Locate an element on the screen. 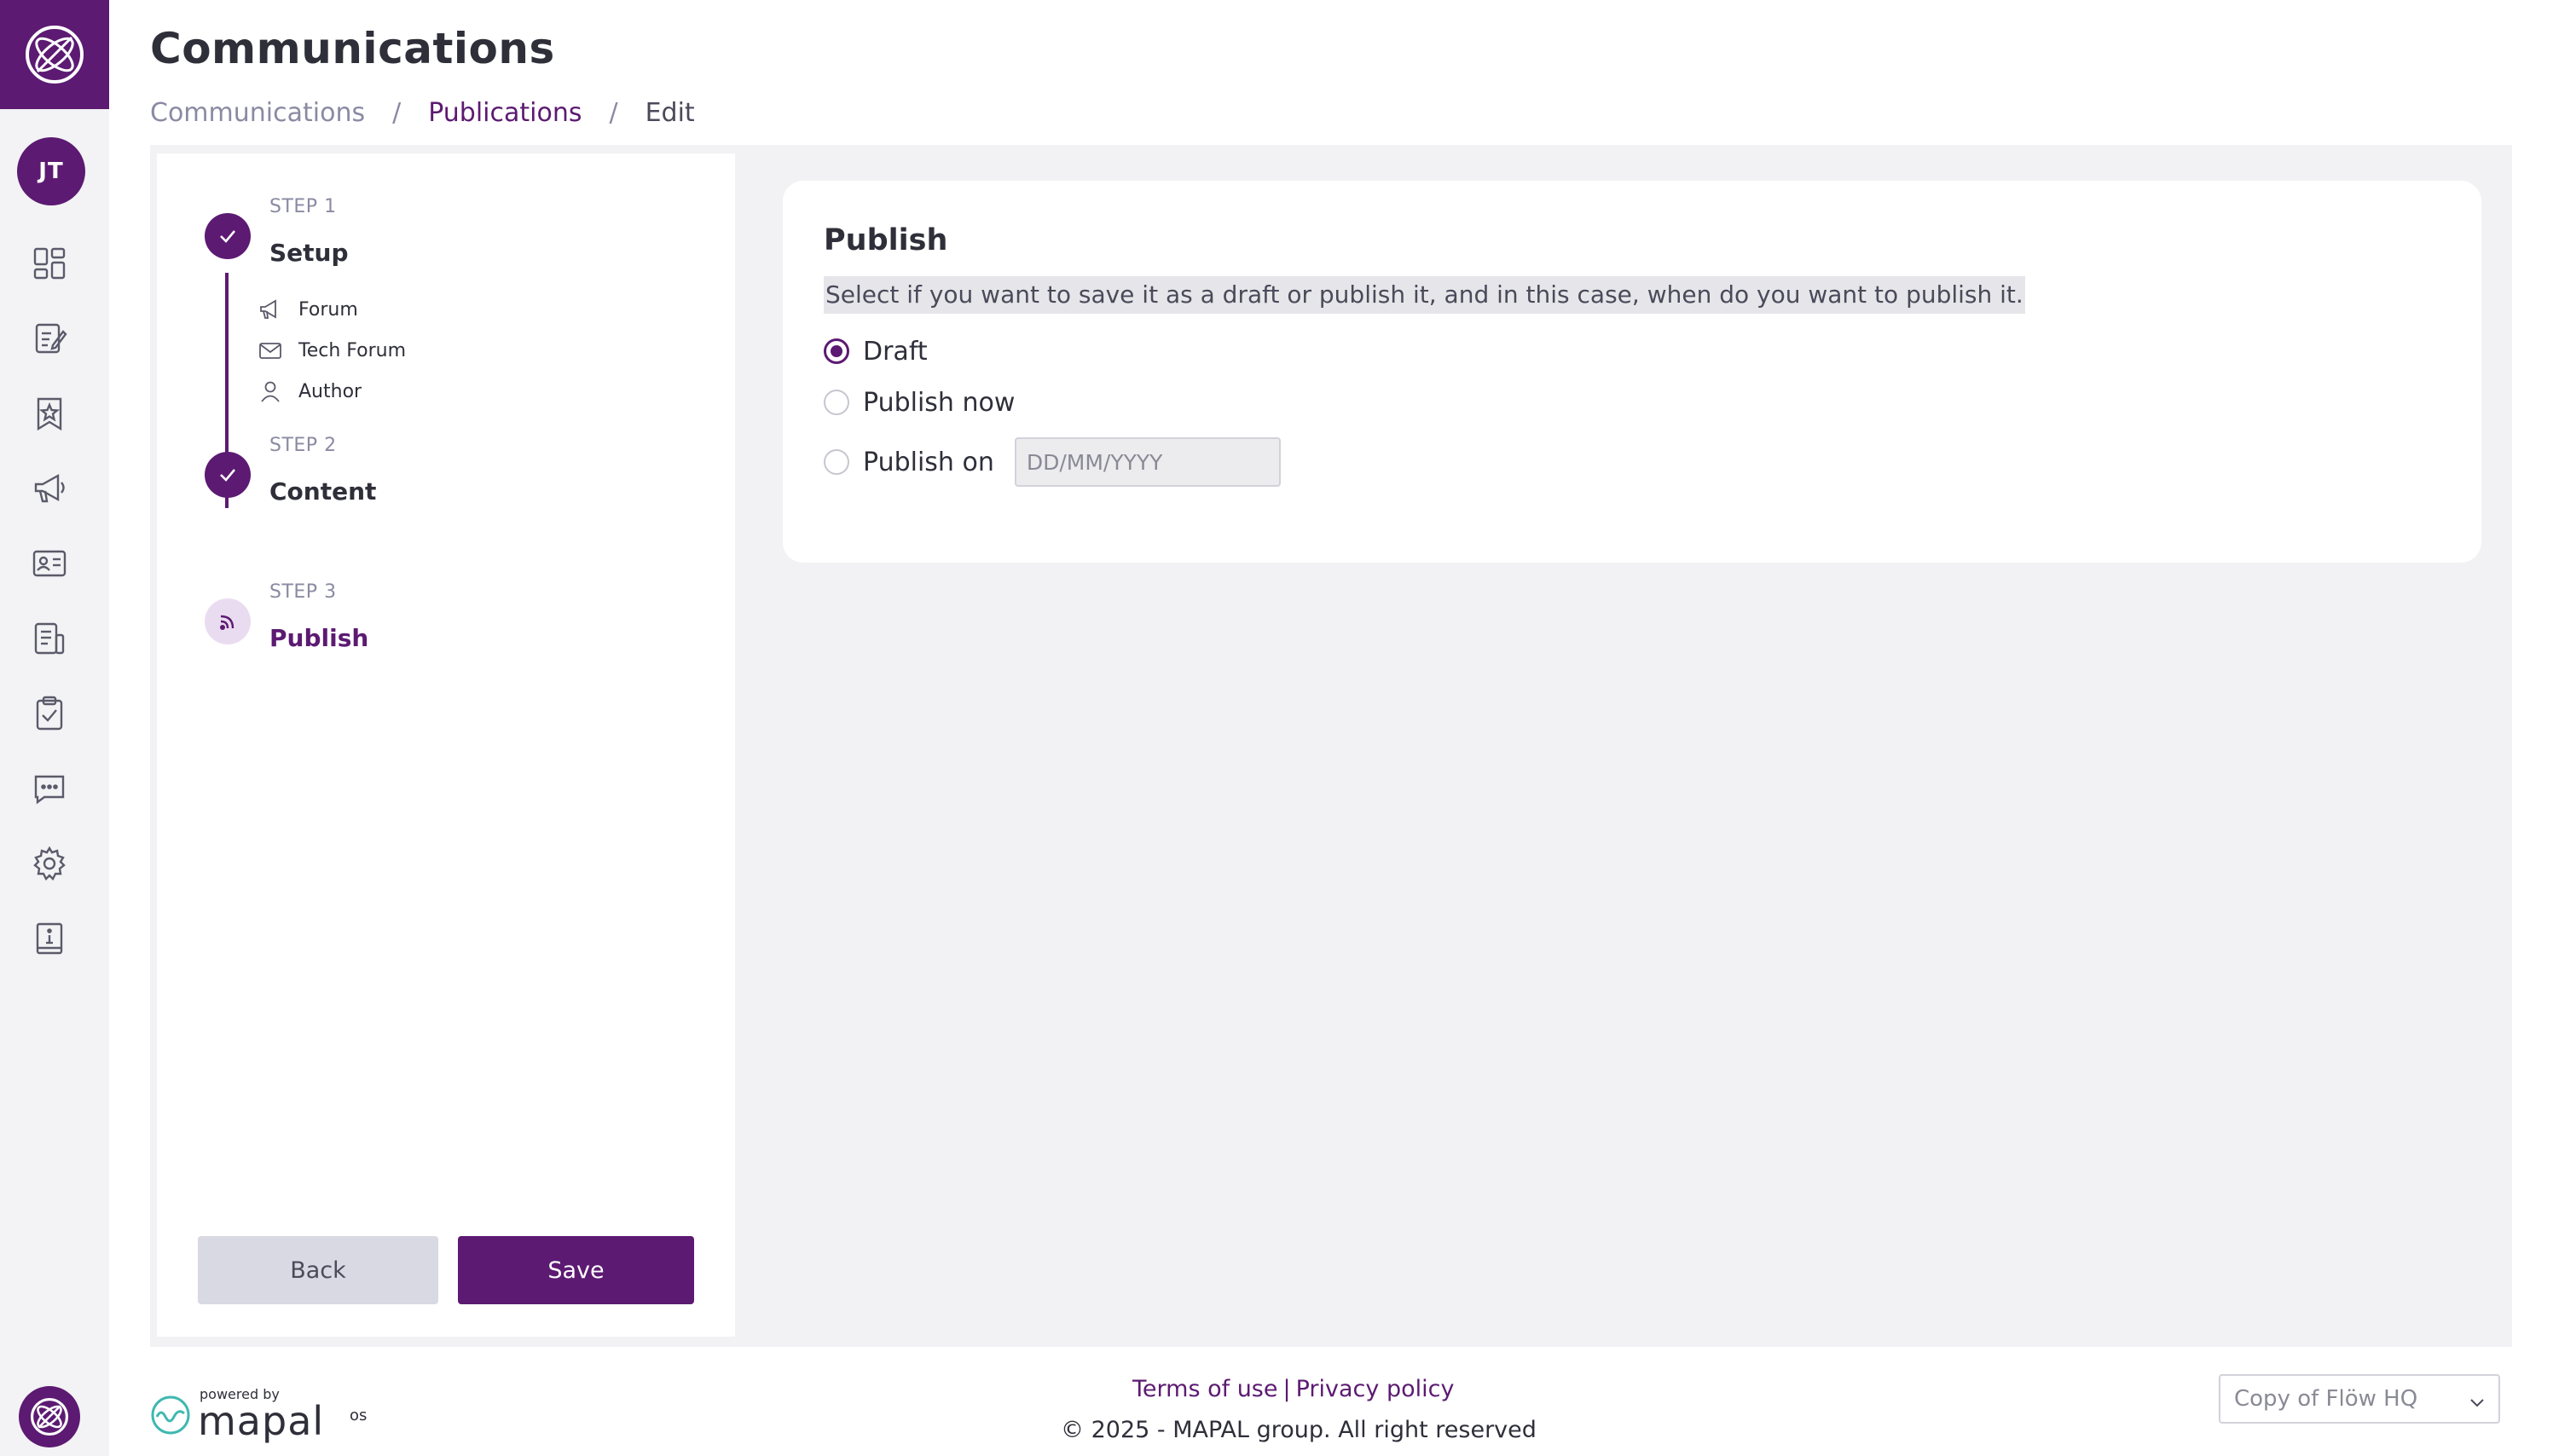 The width and height of the screenshot is (2553, 1456). nav-edit-document is located at coordinates (49, 338).